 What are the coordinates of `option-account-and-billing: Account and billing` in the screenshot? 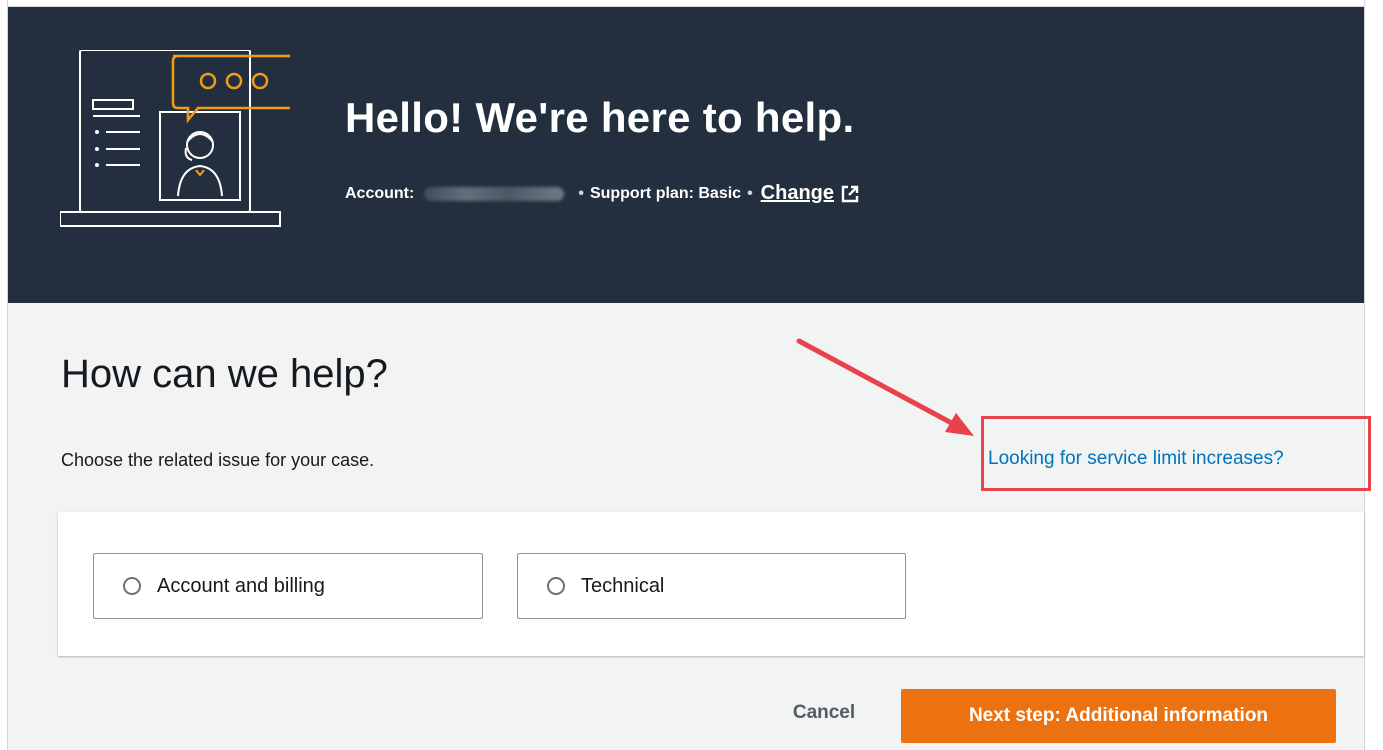 It's located at (288, 586).